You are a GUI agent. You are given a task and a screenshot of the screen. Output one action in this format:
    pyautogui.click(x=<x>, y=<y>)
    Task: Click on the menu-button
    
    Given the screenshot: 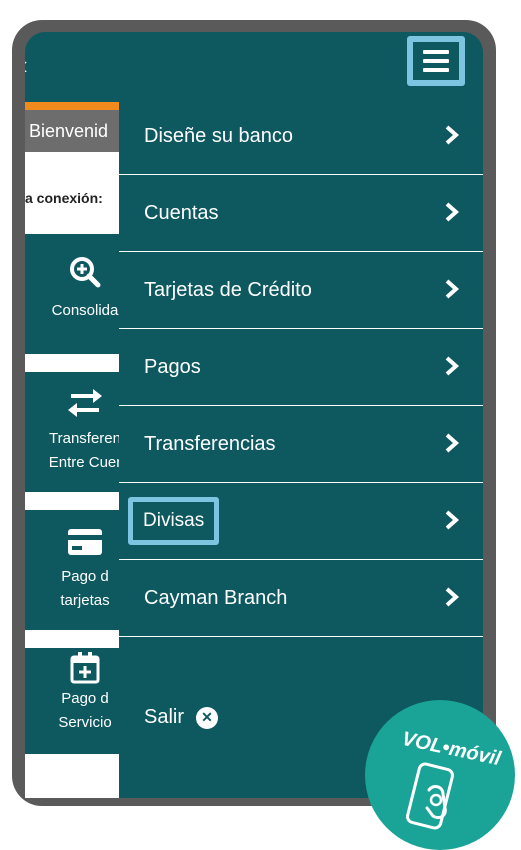 What is the action you would take?
    pyautogui.click(x=436, y=61)
    